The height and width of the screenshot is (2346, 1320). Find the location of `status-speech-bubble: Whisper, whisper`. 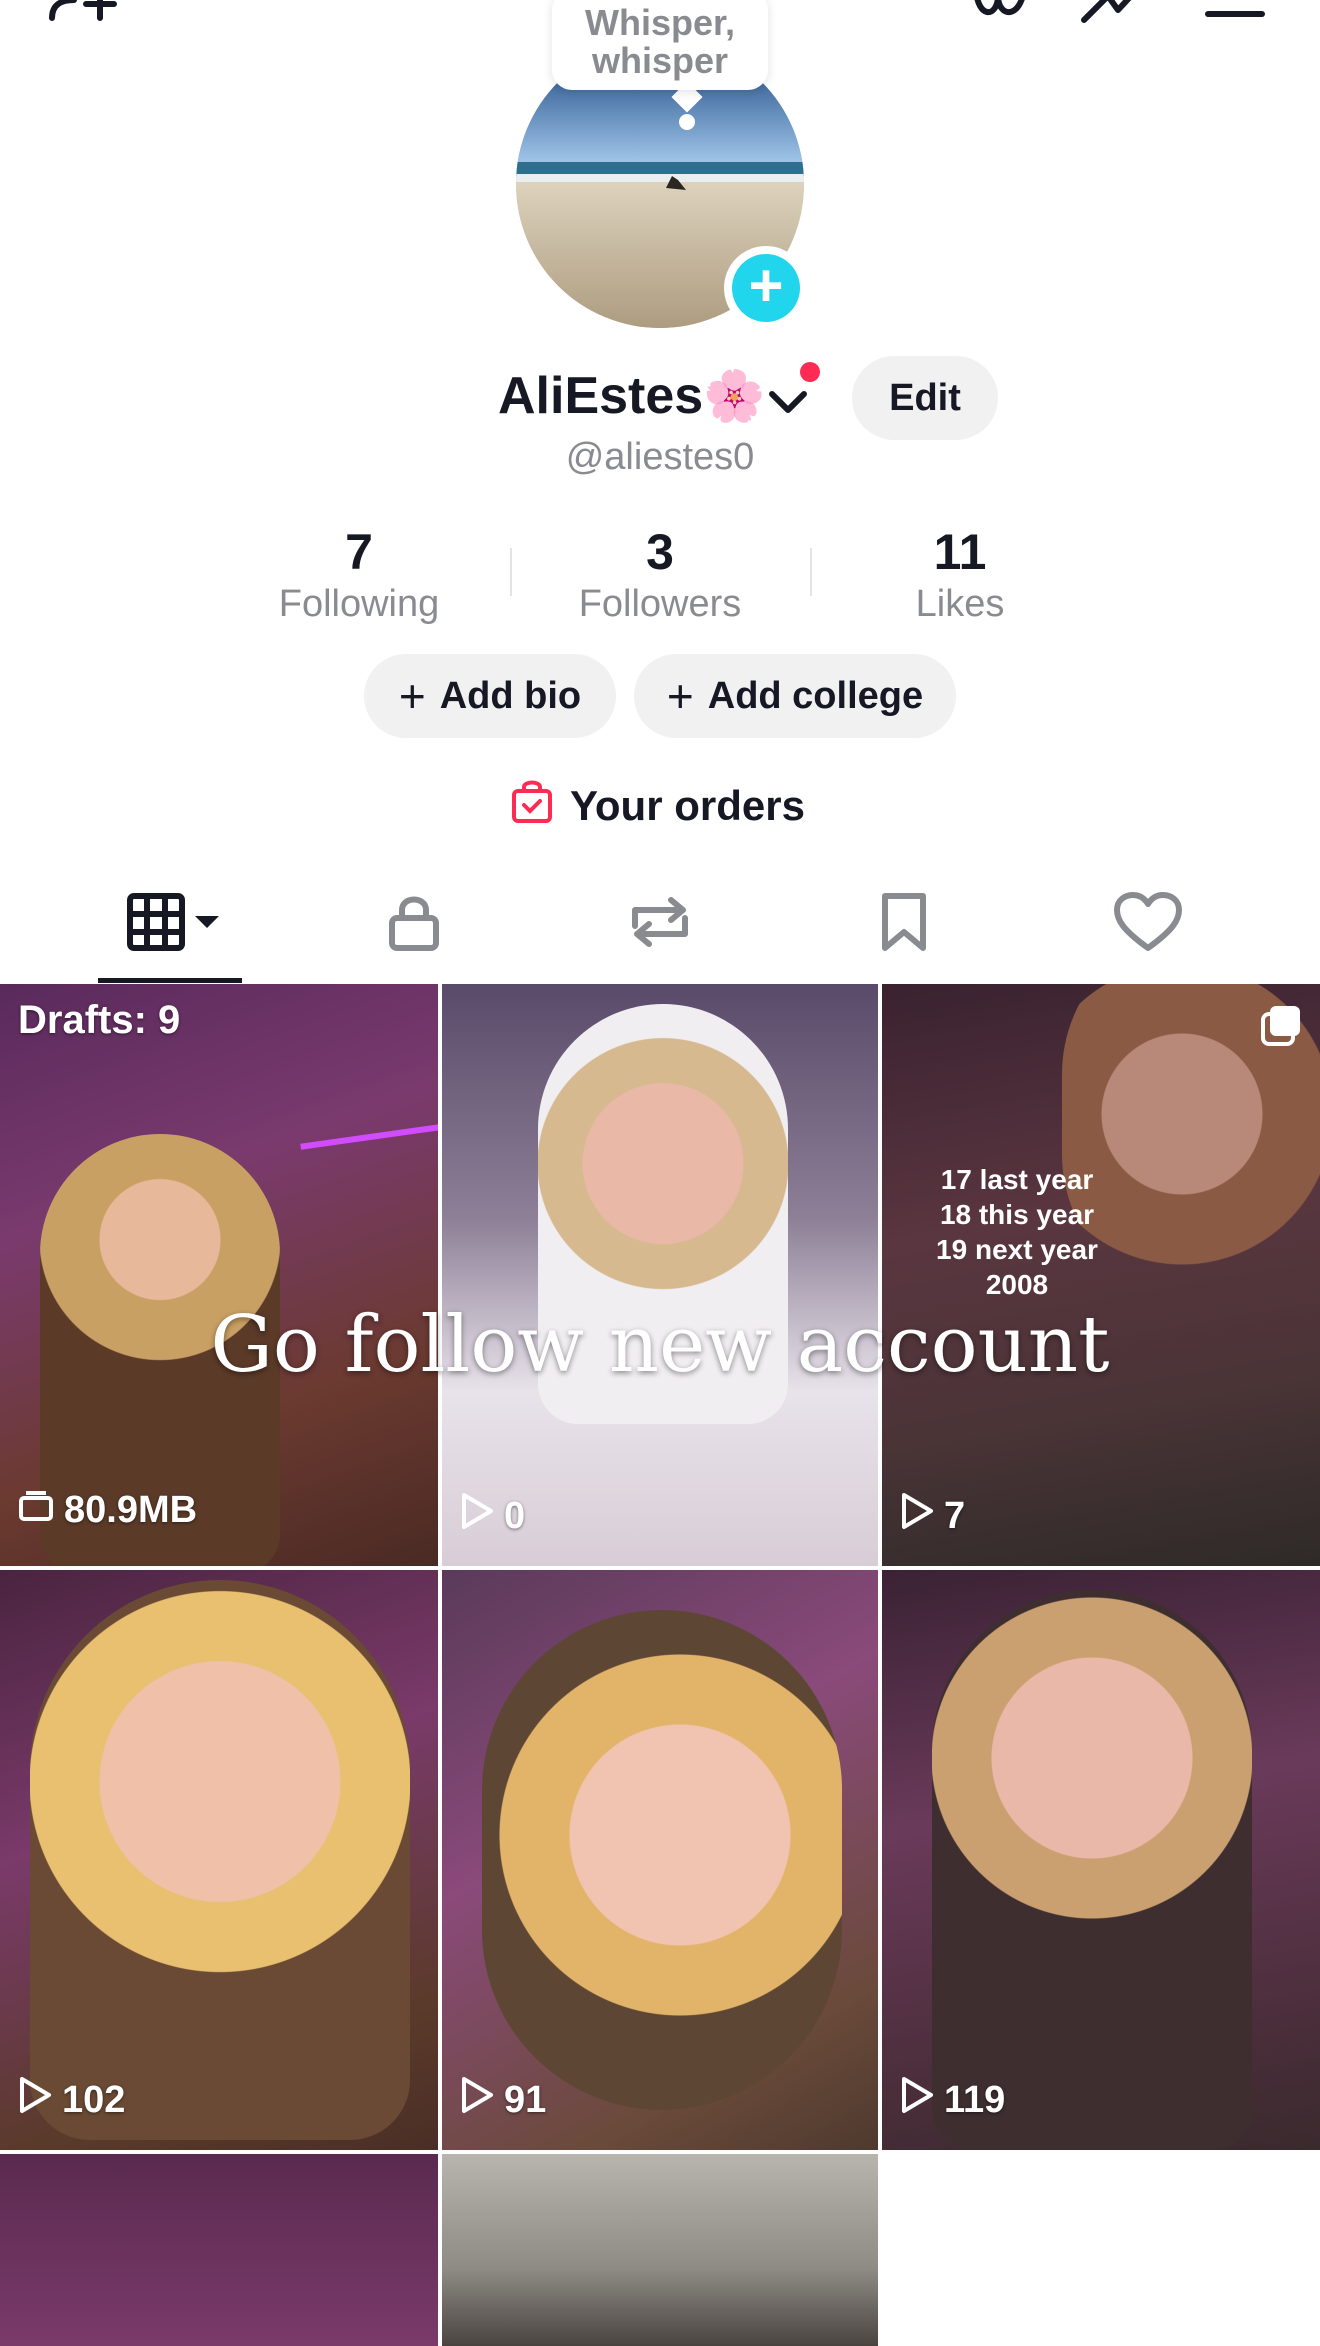

status-speech-bubble: Whisper, whisper is located at coordinates (660, 45).